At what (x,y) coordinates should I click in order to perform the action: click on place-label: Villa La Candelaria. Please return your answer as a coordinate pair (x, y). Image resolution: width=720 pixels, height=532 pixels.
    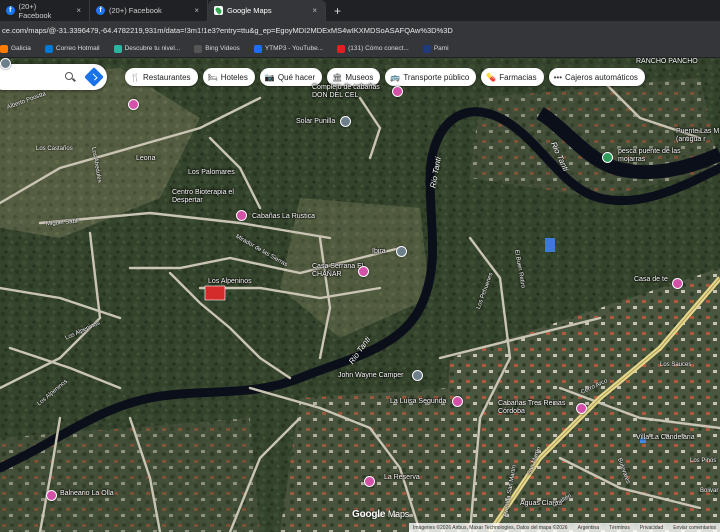
    Looking at the image, I should click on (665, 437).